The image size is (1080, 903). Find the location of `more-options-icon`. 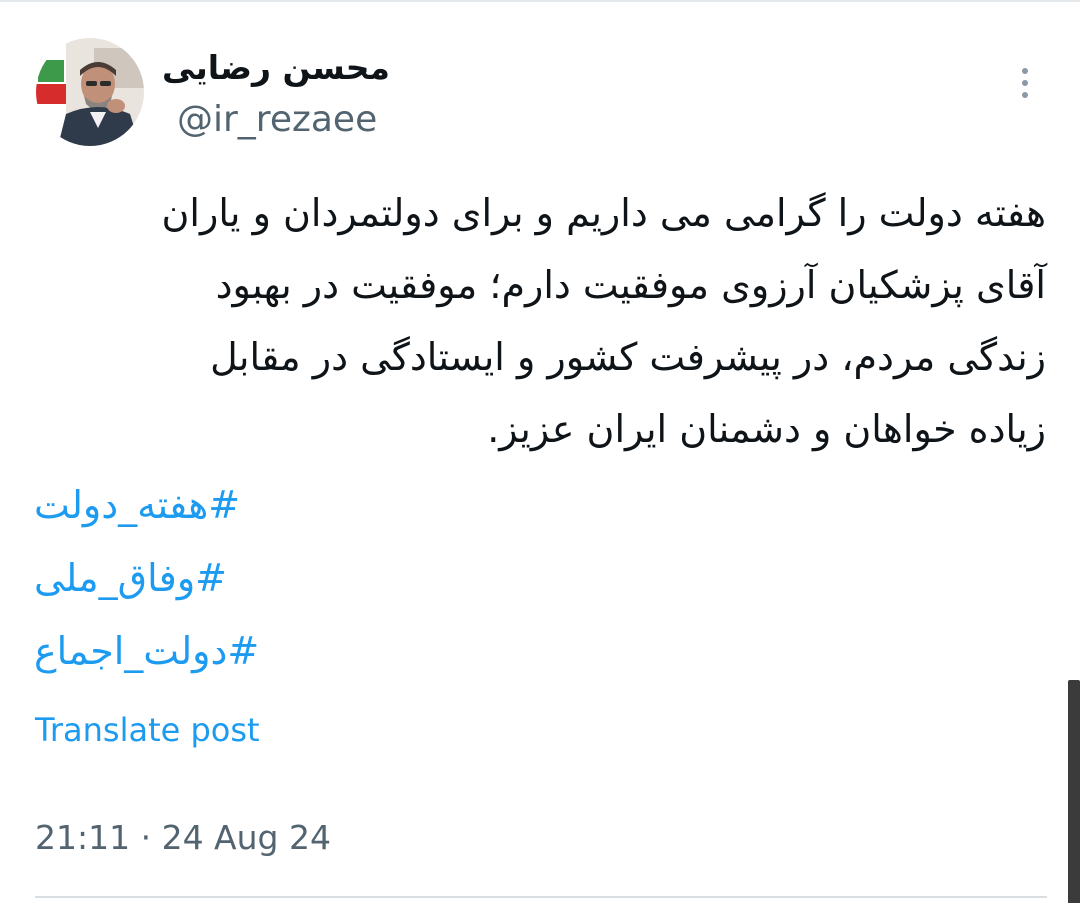

more-options-icon is located at coordinates (1025, 83).